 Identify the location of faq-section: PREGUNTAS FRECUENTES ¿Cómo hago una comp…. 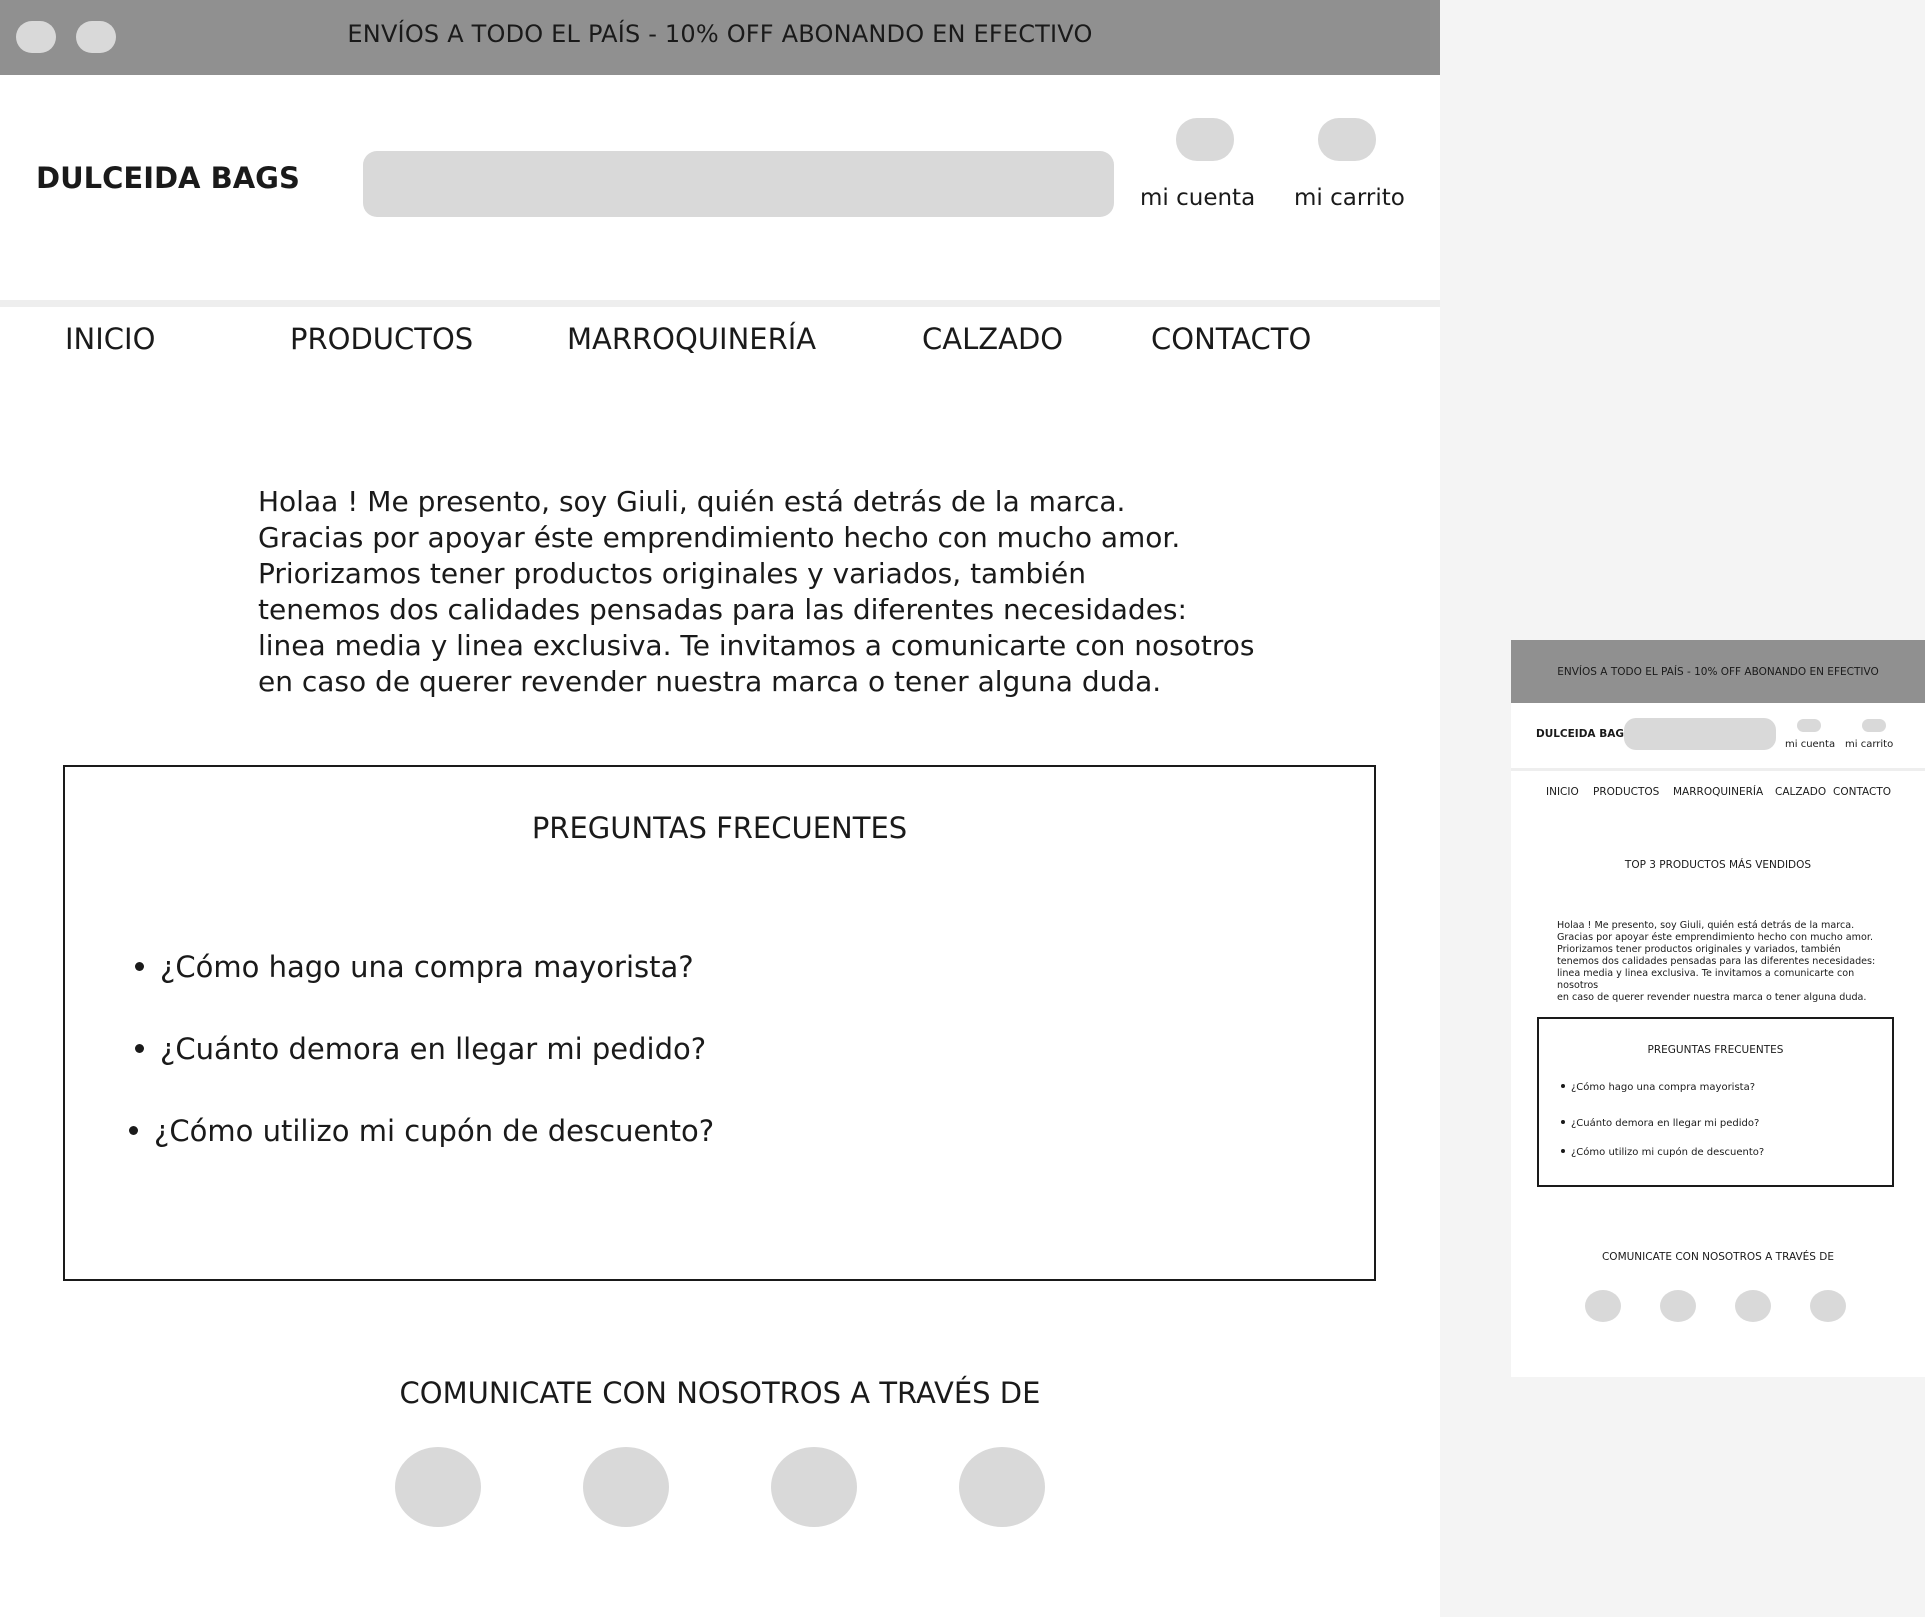
(1715, 1102).